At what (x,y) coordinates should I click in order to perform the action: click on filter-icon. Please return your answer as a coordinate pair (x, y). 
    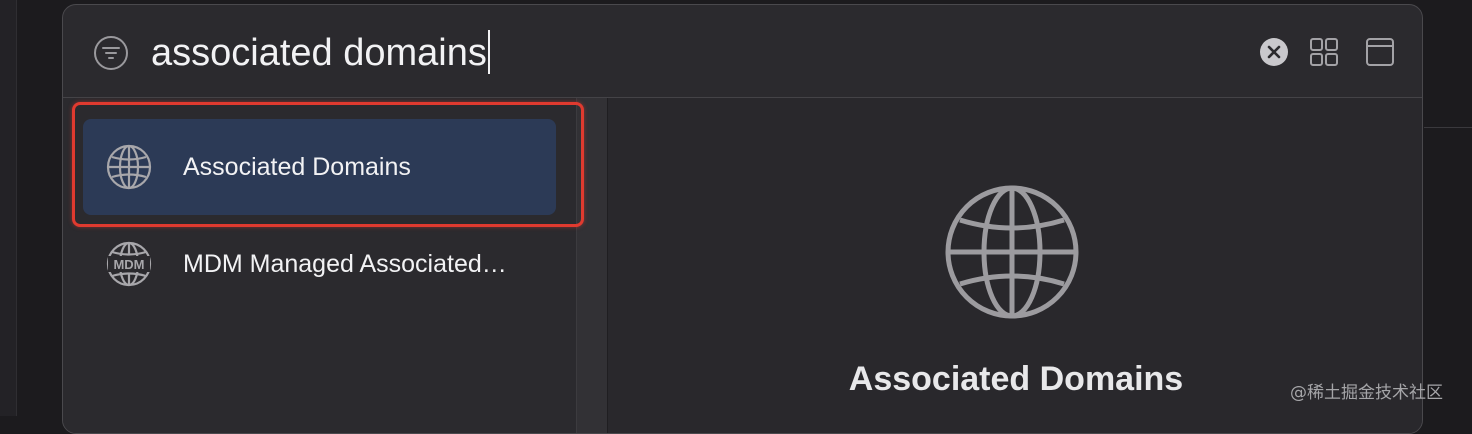
    Looking at the image, I should click on (111, 53).